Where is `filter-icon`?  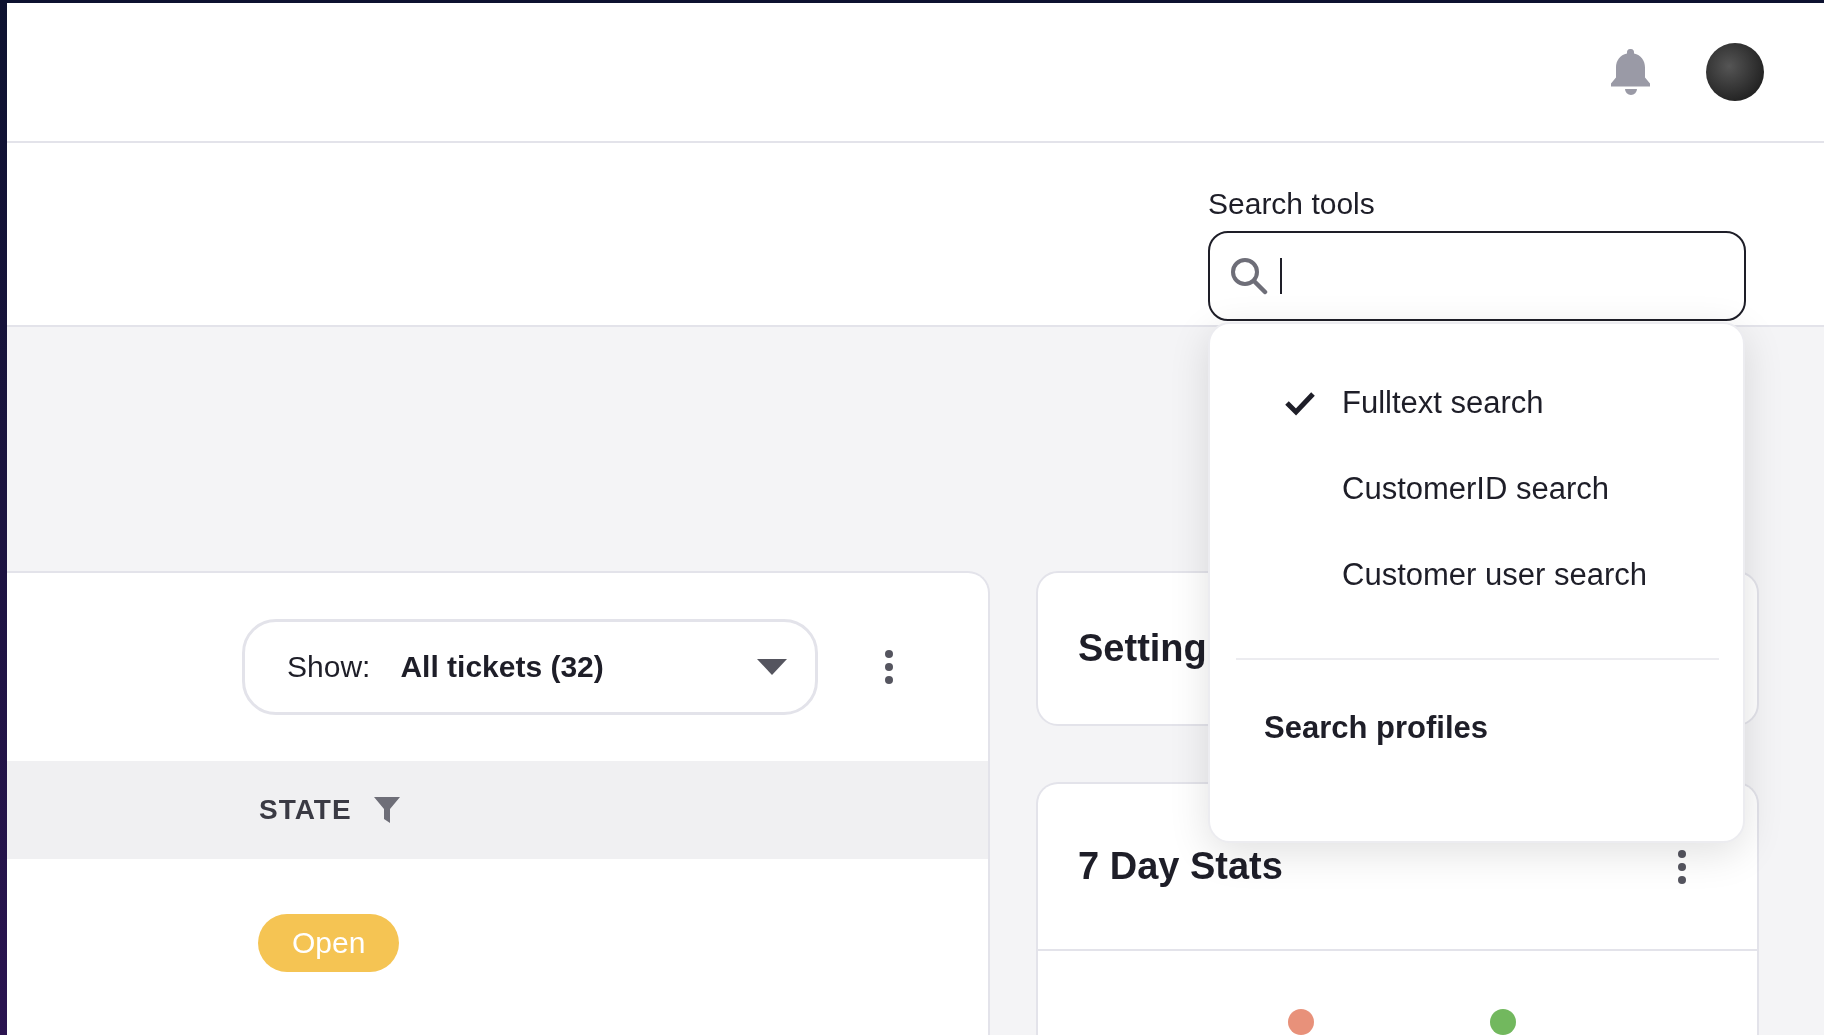
filter-icon is located at coordinates (386, 810).